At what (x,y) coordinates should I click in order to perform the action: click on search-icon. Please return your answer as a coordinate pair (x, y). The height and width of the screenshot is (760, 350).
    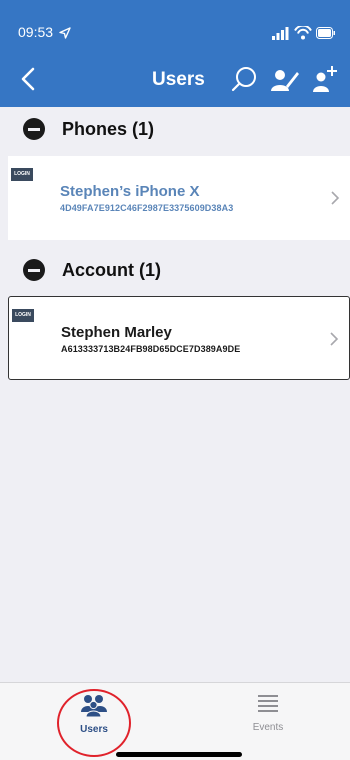
    Looking at the image, I should click on (244, 79).